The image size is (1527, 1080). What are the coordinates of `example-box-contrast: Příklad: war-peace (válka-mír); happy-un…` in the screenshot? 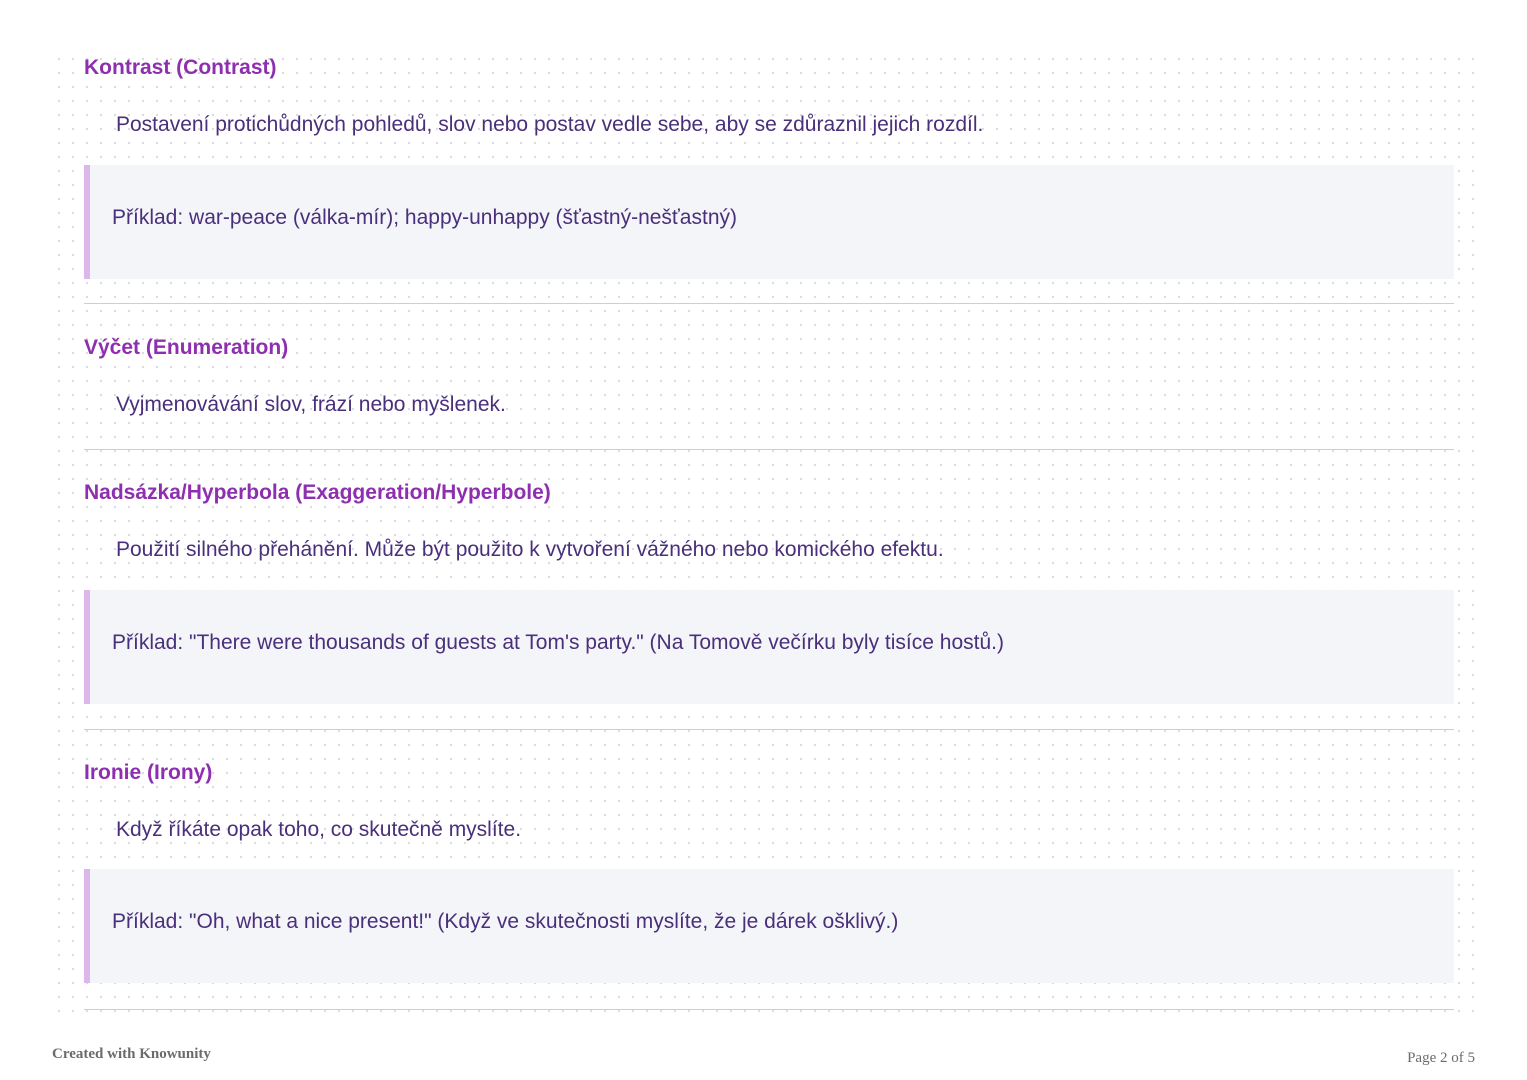 It's located at (769, 222).